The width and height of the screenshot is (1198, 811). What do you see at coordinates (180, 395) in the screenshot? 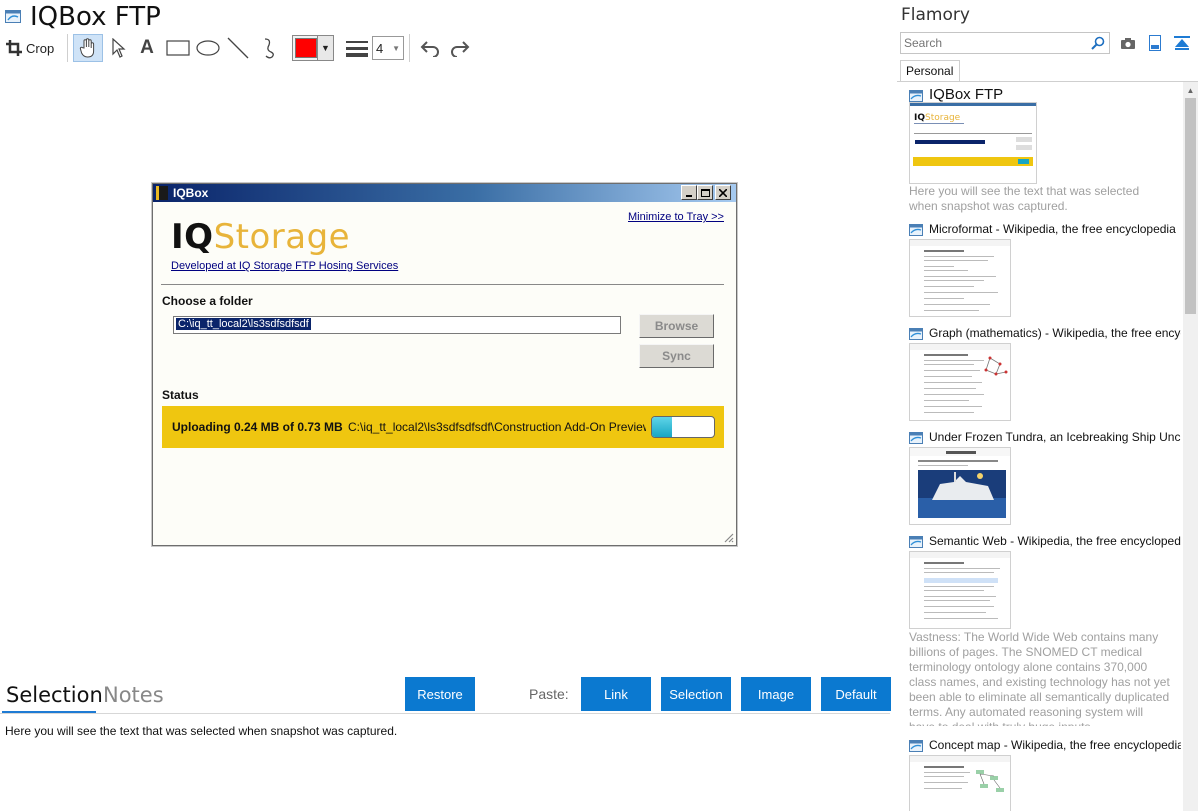
I see `status-label: Status` at bounding box center [180, 395].